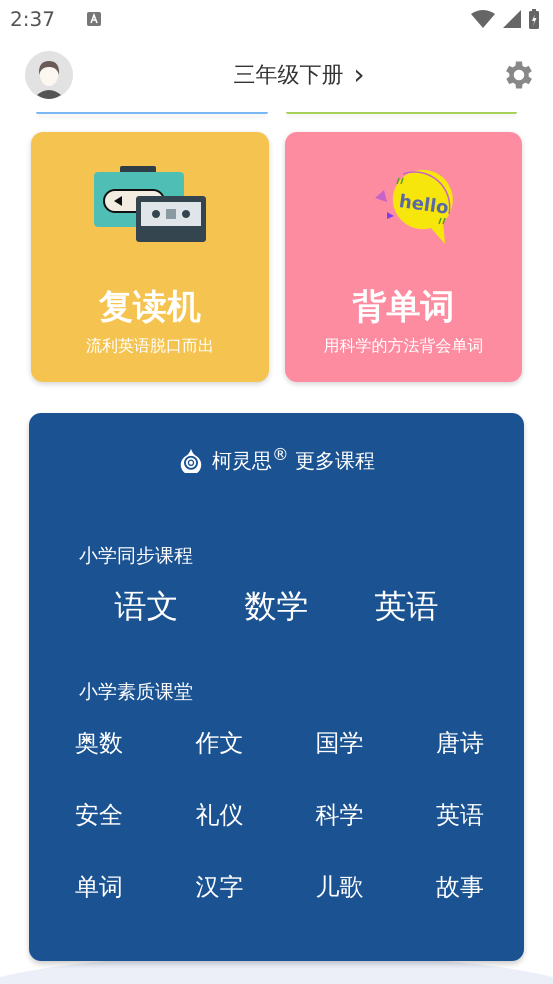  What do you see at coordinates (403, 346) in the screenshot?
I see `card-subtitle: 用科学的方法背会单词` at bounding box center [403, 346].